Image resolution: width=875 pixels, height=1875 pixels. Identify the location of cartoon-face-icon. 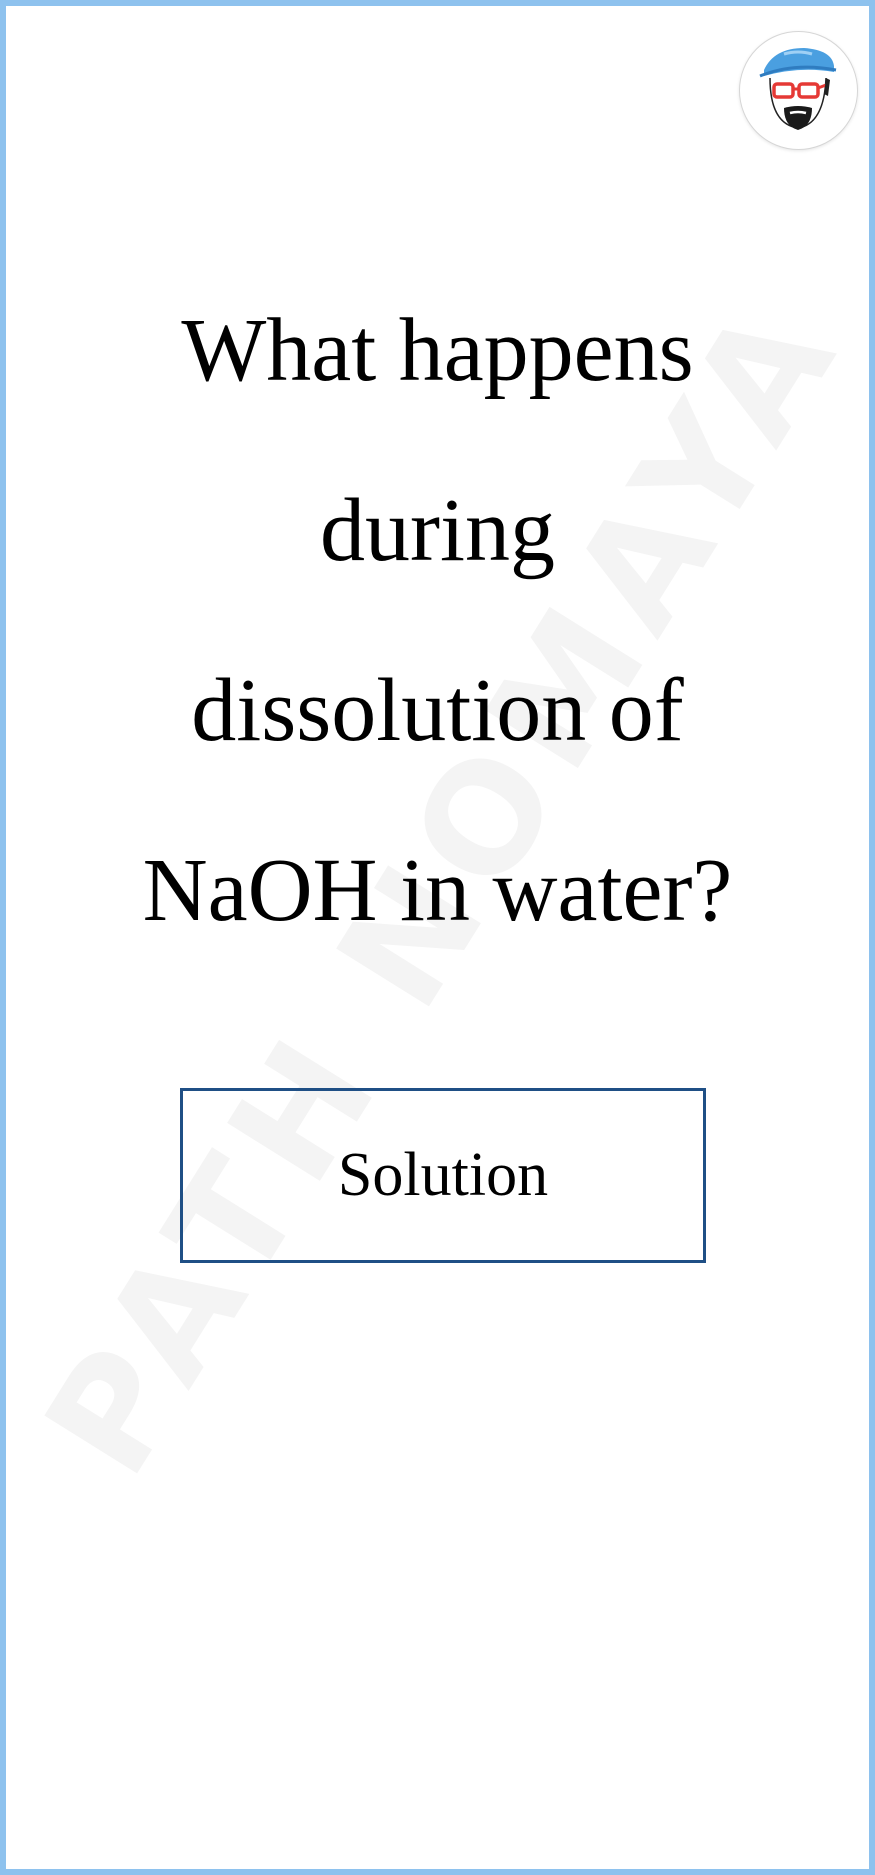
(798, 89).